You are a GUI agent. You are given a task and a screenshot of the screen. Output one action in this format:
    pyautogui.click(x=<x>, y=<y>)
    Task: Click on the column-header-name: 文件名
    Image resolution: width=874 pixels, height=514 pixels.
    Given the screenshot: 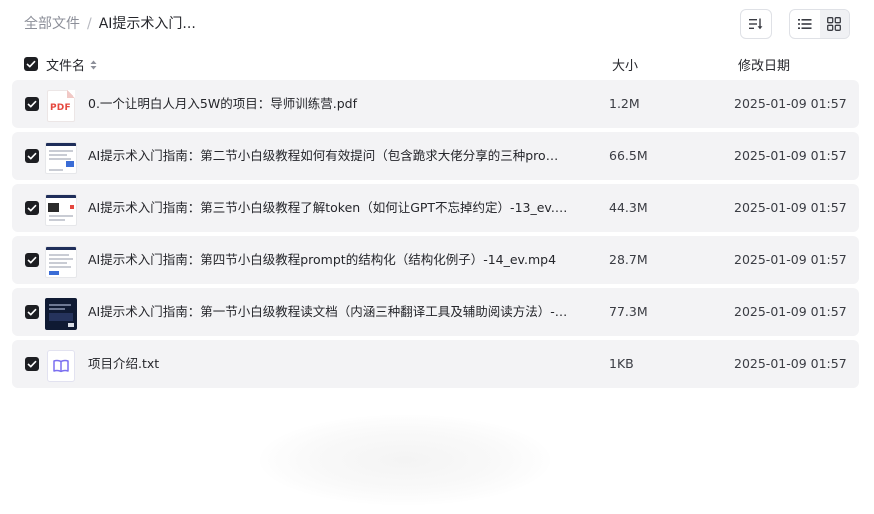 What is the action you would take?
    pyautogui.click(x=71, y=64)
    